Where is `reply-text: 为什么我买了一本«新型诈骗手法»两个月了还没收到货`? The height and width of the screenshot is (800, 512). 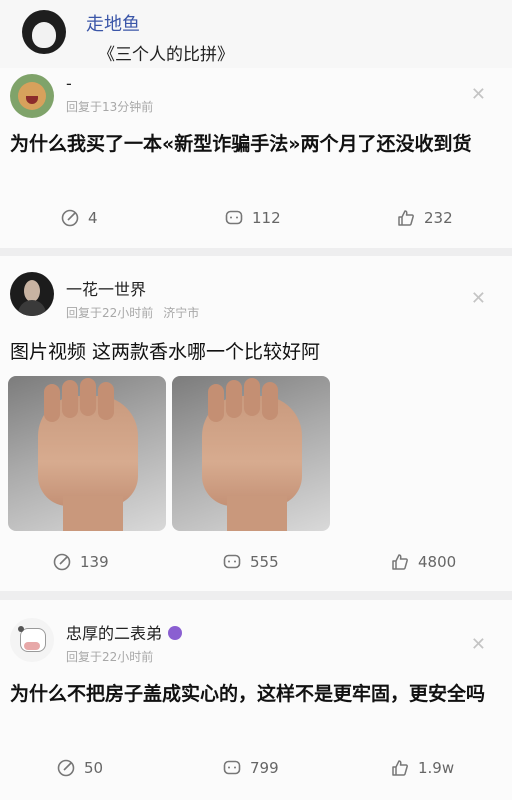
reply-text: 为什么我买了一本«新型诈骗手法»两个月了还没收到货 is located at coordinates (241, 144).